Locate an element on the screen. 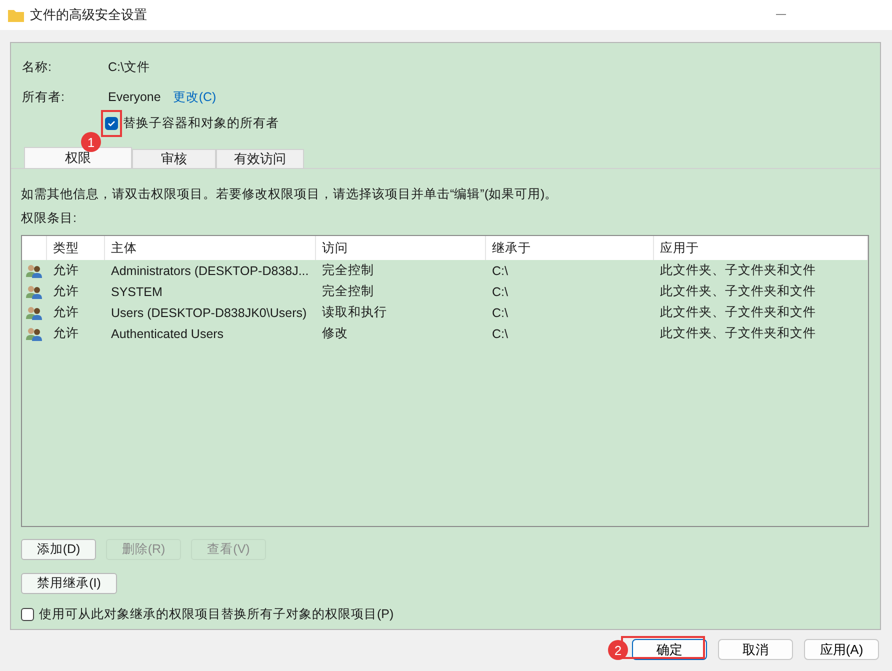 Image resolution: width=892 pixels, height=671 pixels. column-header: 访问 is located at coordinates (335, 248).